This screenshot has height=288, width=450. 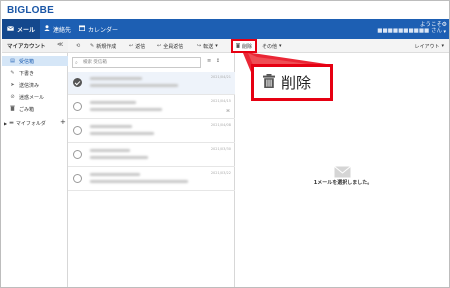 I want to click on layout-button: レイアウト ▾, so click(x=429, y=46).